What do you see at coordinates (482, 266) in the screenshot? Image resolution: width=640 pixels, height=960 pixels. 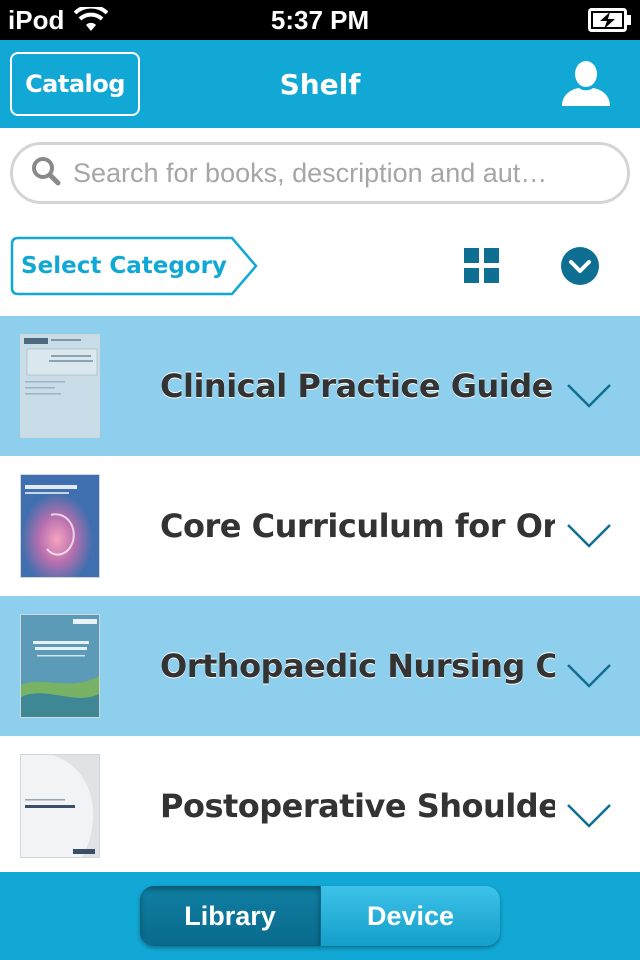 I see `grid-view-icon` at bounding box center [482, 266].